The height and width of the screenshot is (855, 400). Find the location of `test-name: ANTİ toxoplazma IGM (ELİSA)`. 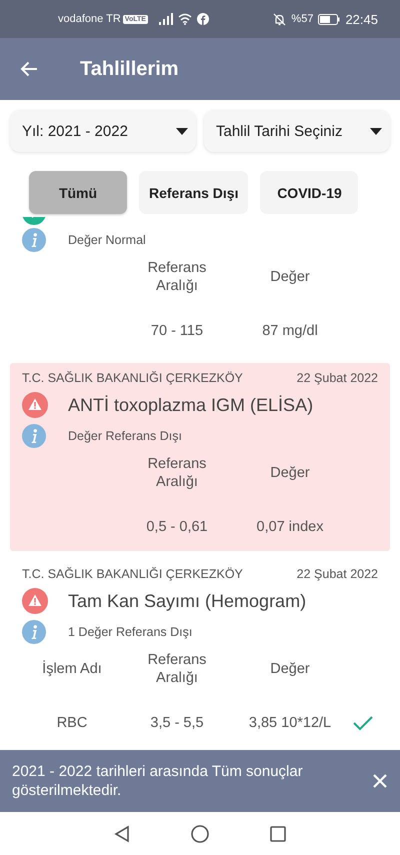

test-name: ANTİ toxoplazma IGM (ELİSA) is located at coordinates (191, 405).